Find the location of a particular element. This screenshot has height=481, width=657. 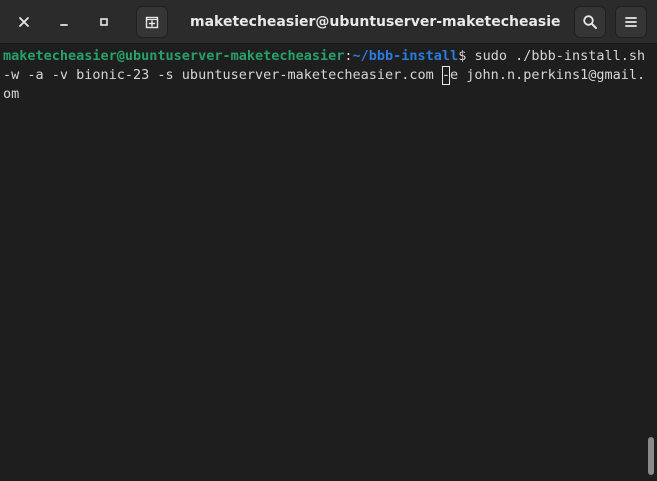

prompt-colon: : is located at coordinates (348, 56).